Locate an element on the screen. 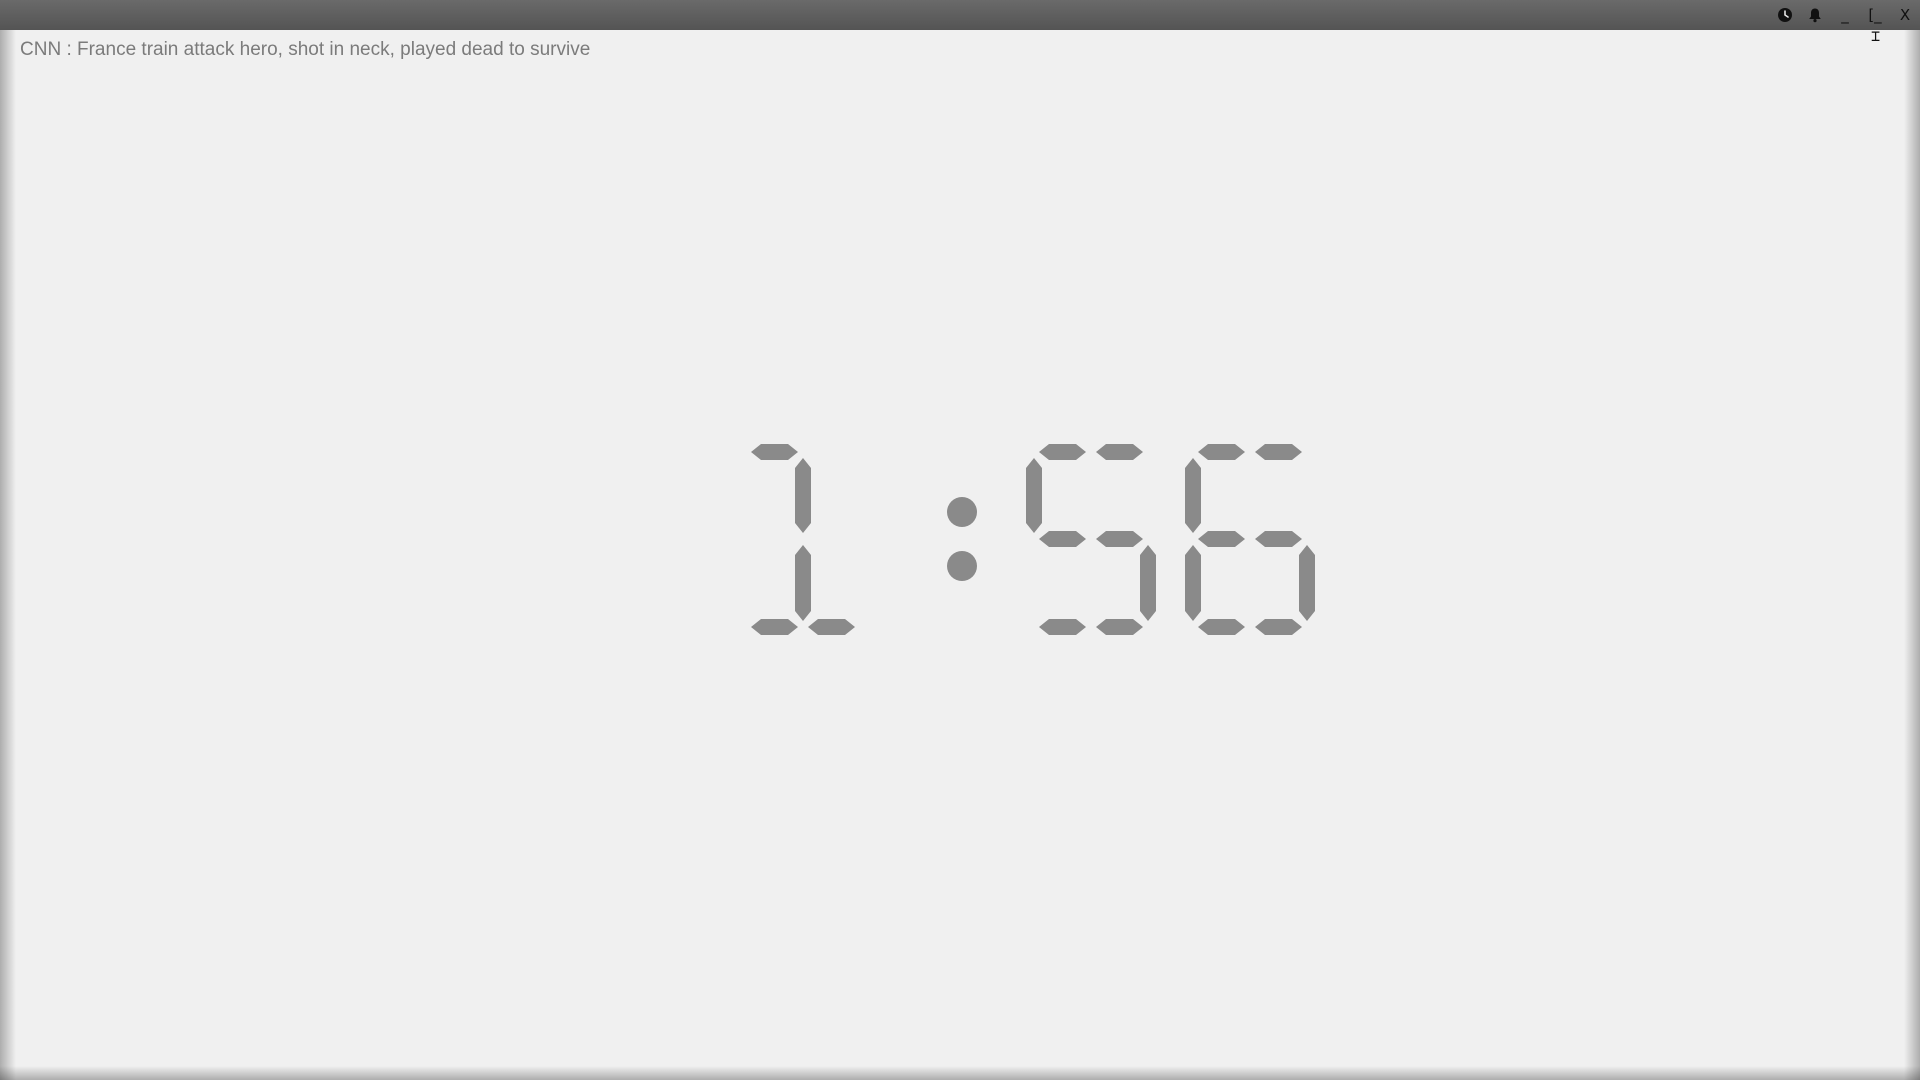  clock-digit-minute-tens is located at coordinates (1091, 539).